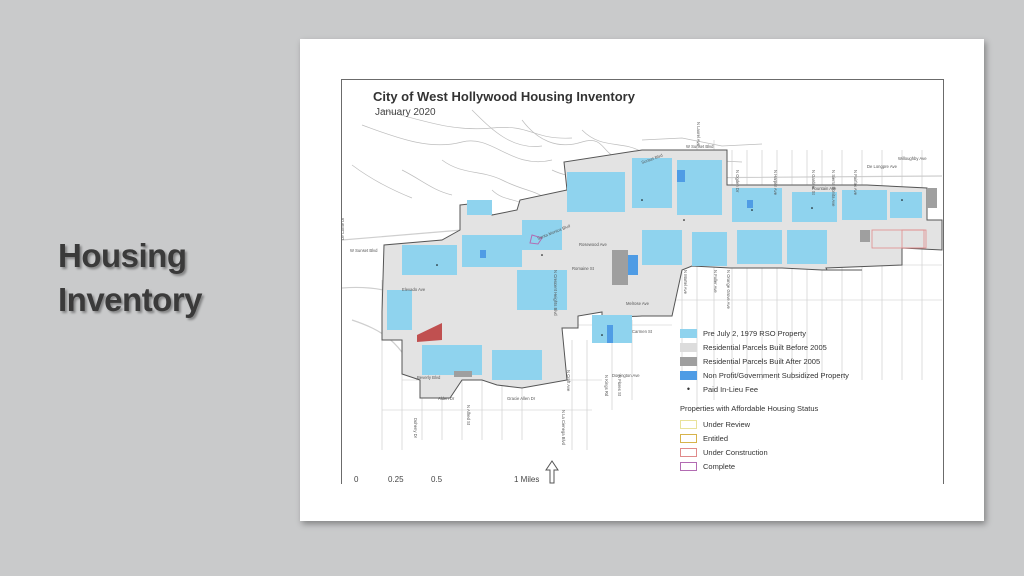 The width and height of the screenshot is (1024, 576). I want to click on legend-item-before-2005: Residential Parcels Built Before 2005, so click(764, 347).